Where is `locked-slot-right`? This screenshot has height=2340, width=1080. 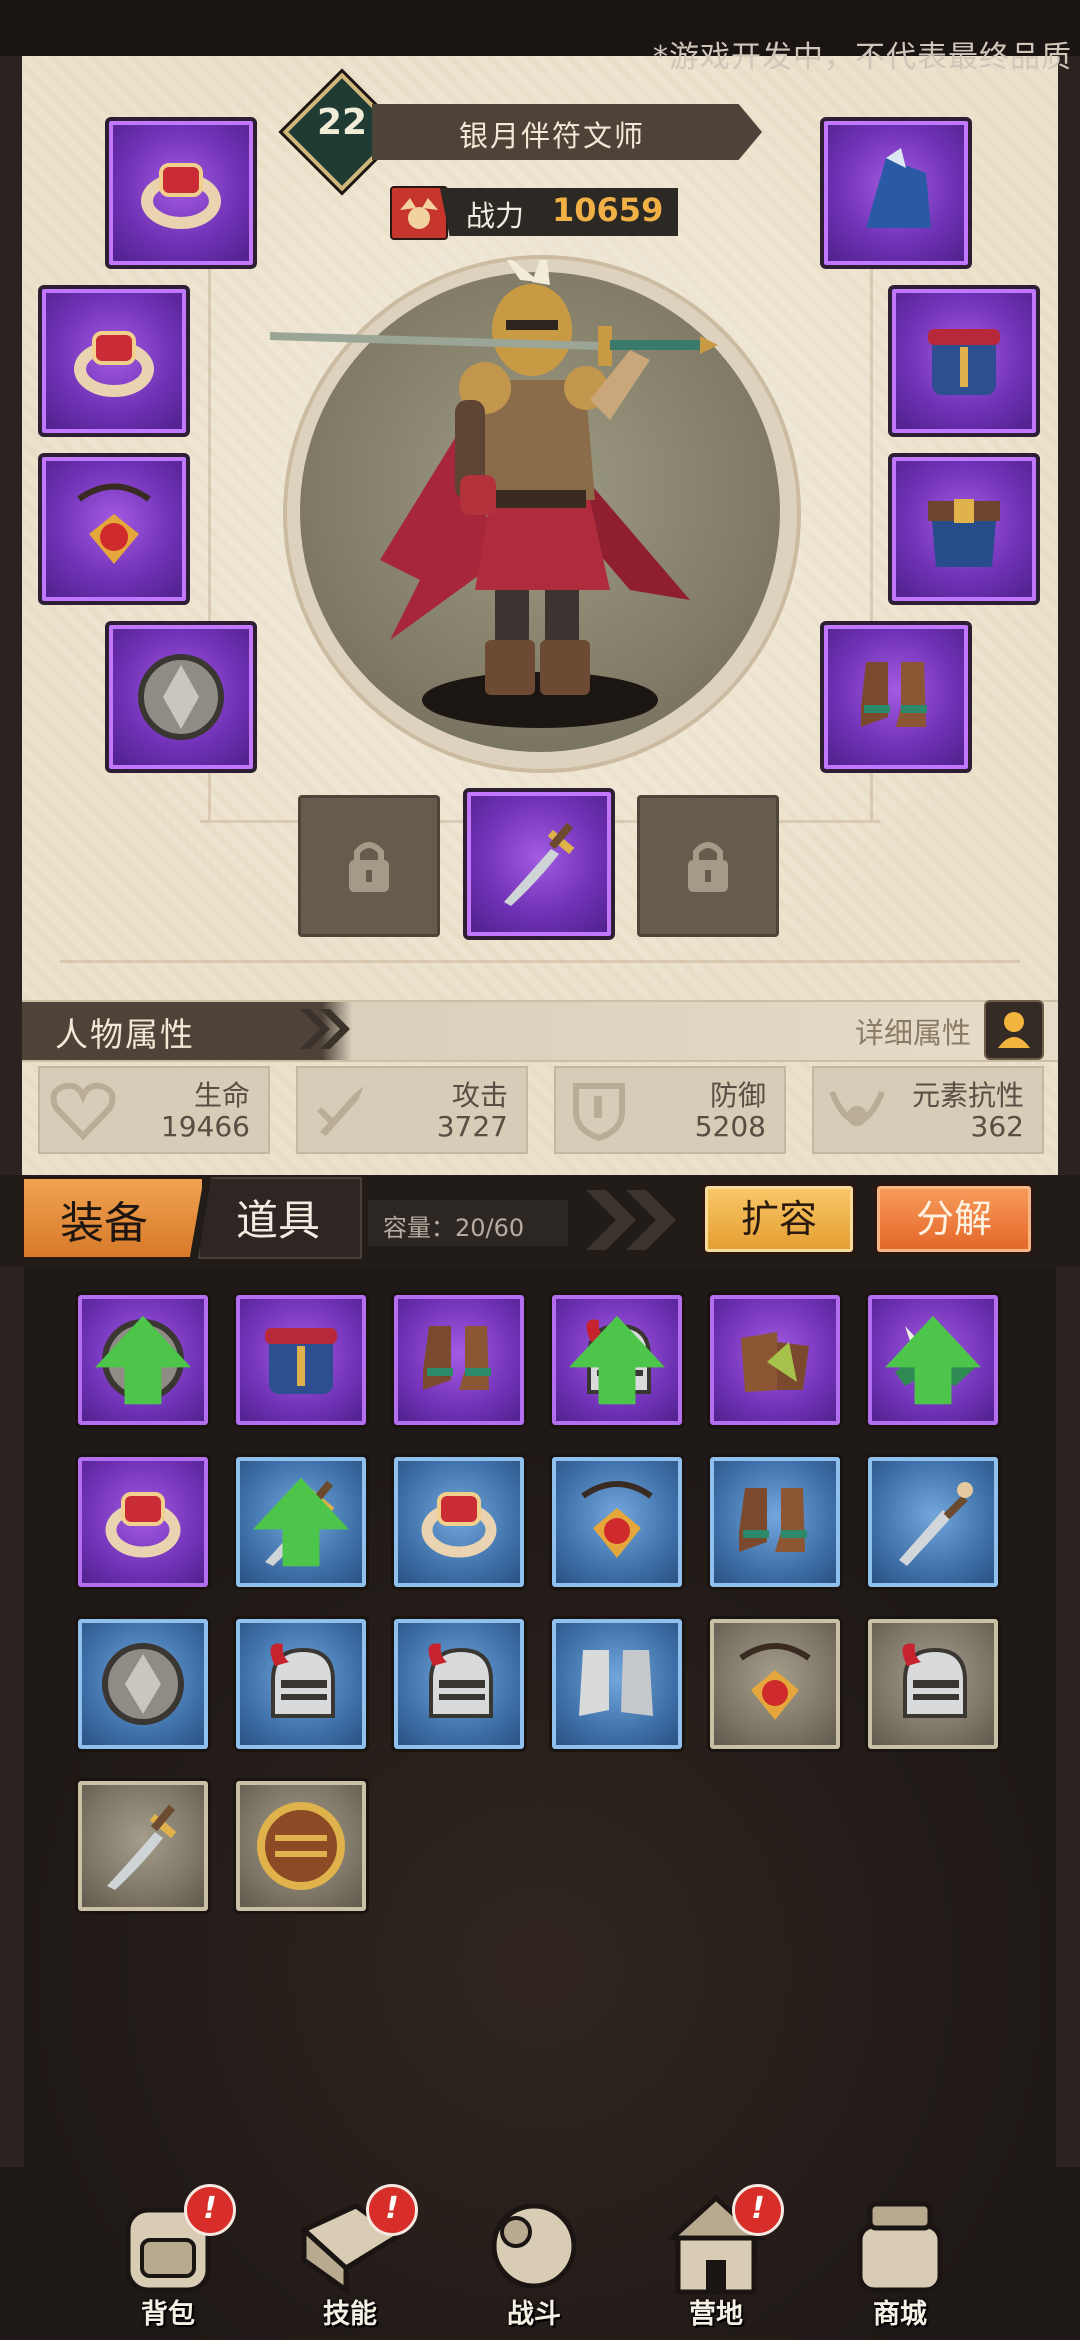
locked-slot-right is located at coordinates (708, 866).